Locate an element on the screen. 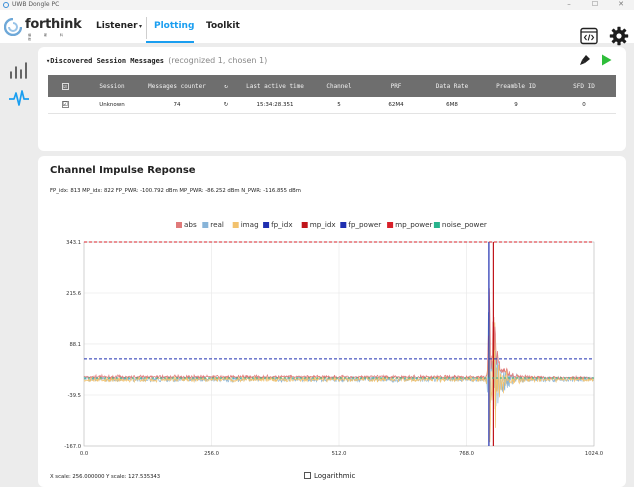  minimize-button: – is located at coordinates (569, 5).